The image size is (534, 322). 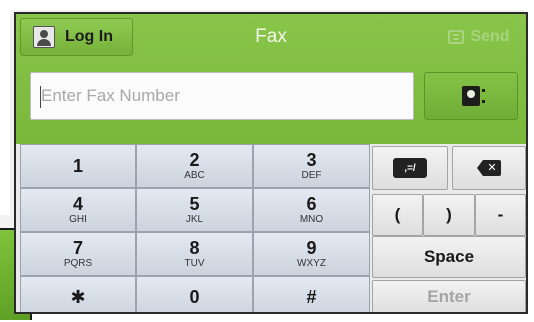 What do you see at coordinates (311, 175) in the screenshot?
I see `key-letters: DEF` at bounding box center [311, 175].